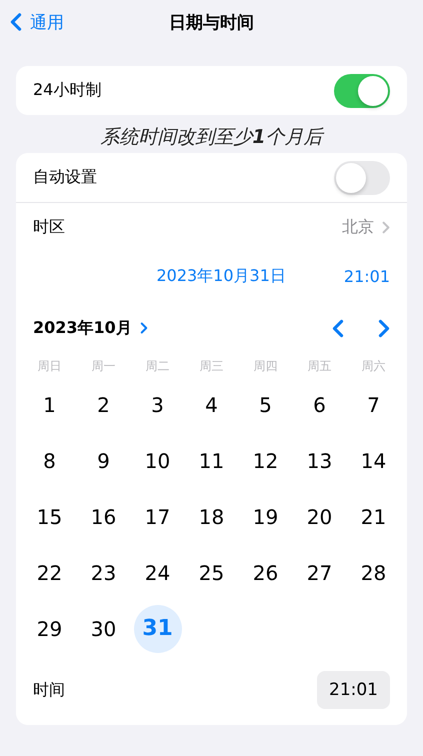 Image resolution: width=423 pixels, height=756 pixels. What do you see at coordinates (266, 405) in the screenshot?
I see `calendar-day: 5` at bounding box center [266, 405].